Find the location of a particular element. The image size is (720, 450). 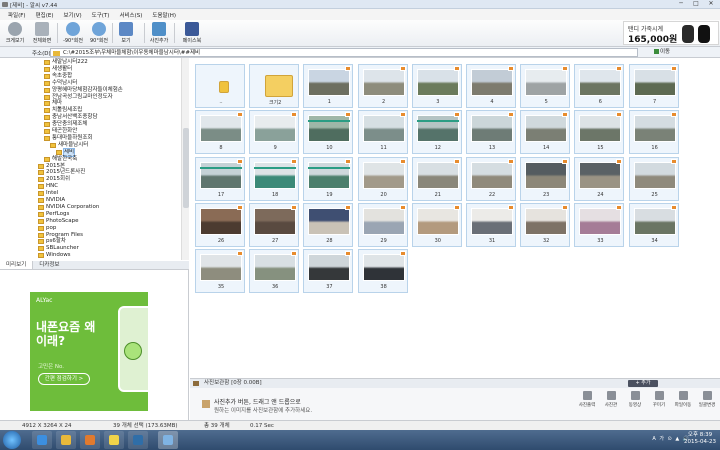

photo-thumbnail: 11 is located at coordinates (382, 132).